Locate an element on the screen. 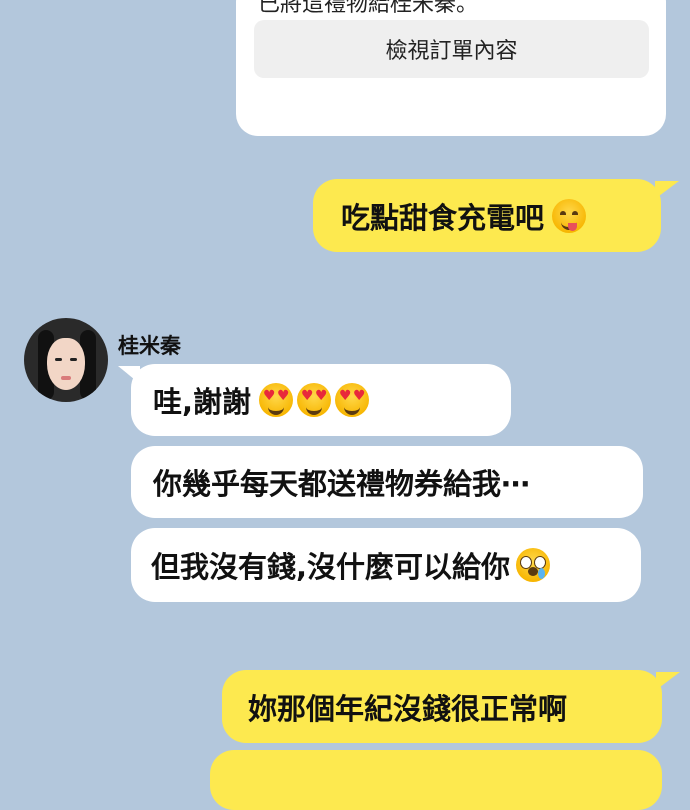 Image resolution: width=690 pixels, height=810 pixels. message-text: 妳那個年紀沒錢很正常啊 is located at coordinates (408, 708).